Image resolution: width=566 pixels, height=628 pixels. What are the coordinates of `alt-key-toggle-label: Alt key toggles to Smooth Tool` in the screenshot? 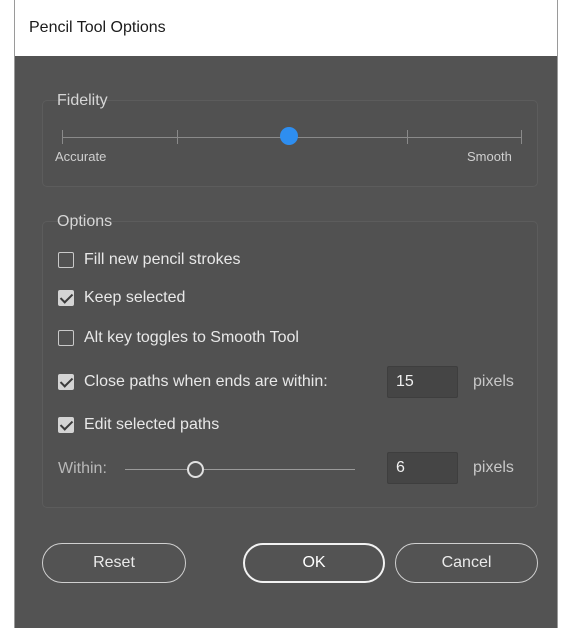 It's located at (191, 337).